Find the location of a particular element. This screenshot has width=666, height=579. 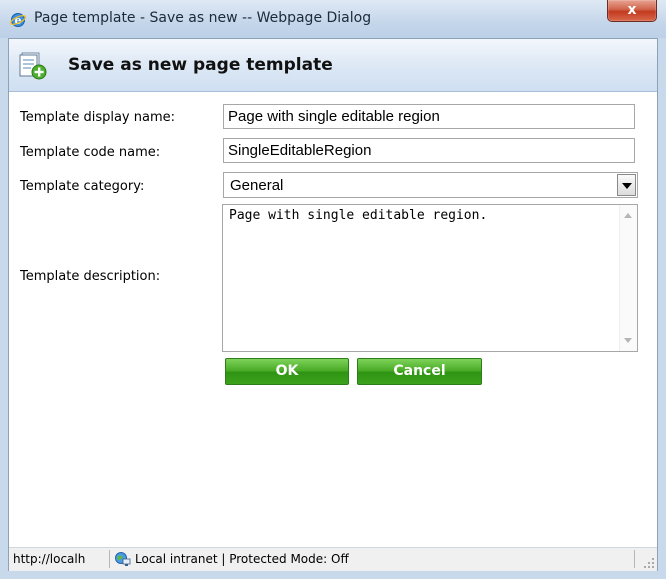

close-button: x is located at coordinates (632, 11).